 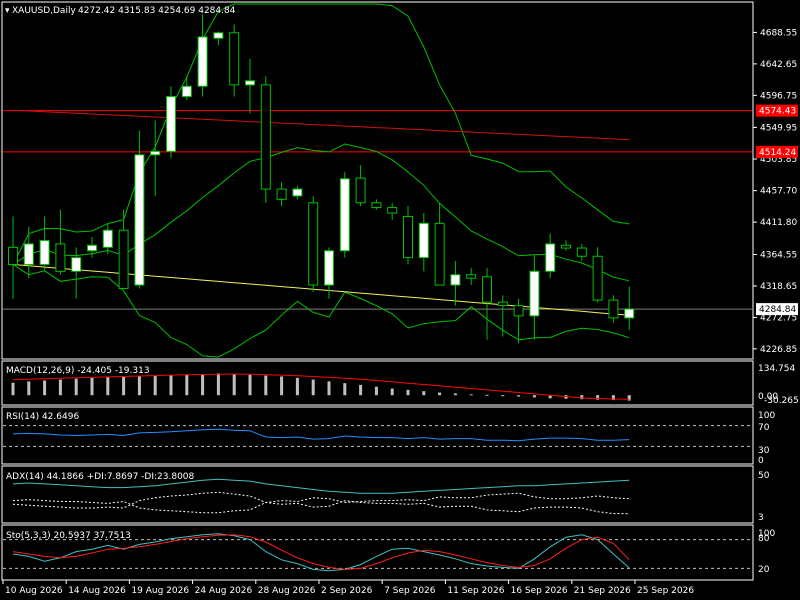 I want to click on price-tick-label: 4226.85, so click(x=778, y=350).